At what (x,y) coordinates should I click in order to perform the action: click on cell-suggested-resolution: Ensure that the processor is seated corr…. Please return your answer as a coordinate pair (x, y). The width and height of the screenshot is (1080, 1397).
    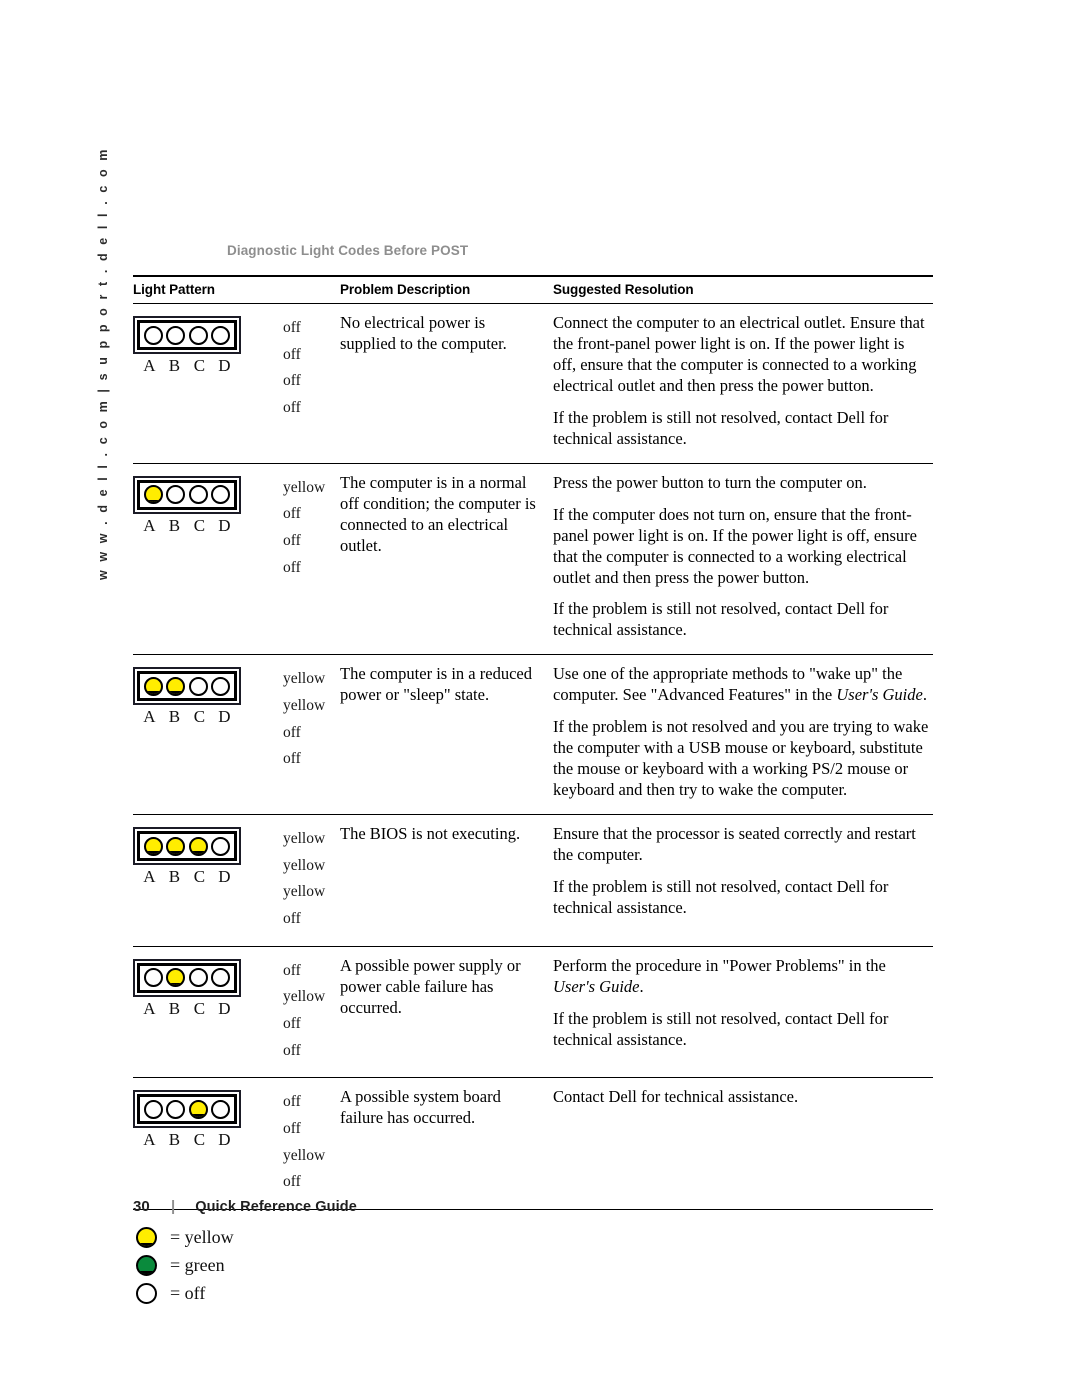
    Looking at the image, I should click on (743, 880).